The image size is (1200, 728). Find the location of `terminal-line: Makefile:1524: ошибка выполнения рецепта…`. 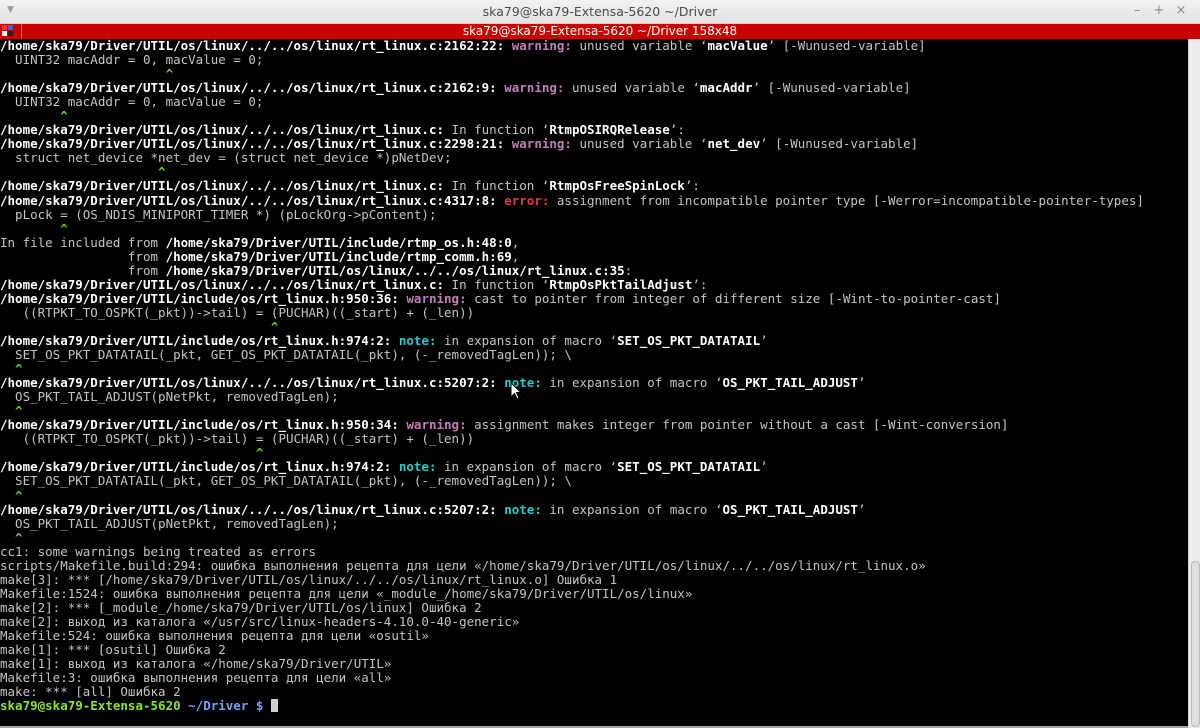

terminal-line: Makefile:1524: ошибка выполнения рецепта… is located at coordinates (594, 593).